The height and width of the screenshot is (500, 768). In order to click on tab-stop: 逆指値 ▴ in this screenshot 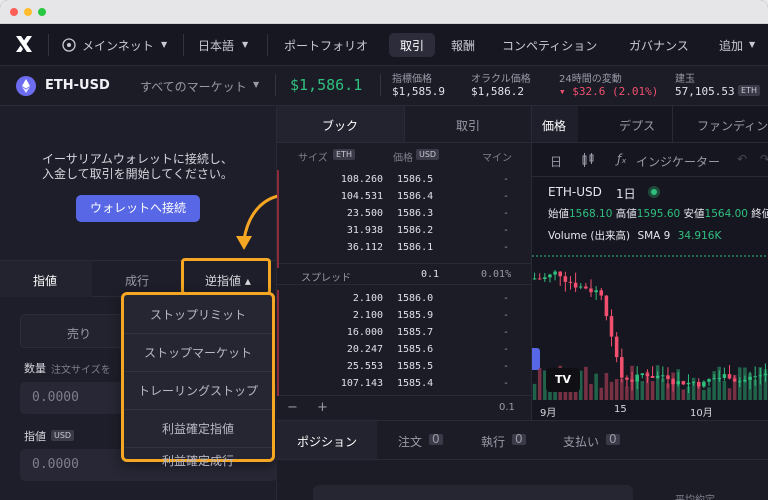, I will do `click(228, 280)`.